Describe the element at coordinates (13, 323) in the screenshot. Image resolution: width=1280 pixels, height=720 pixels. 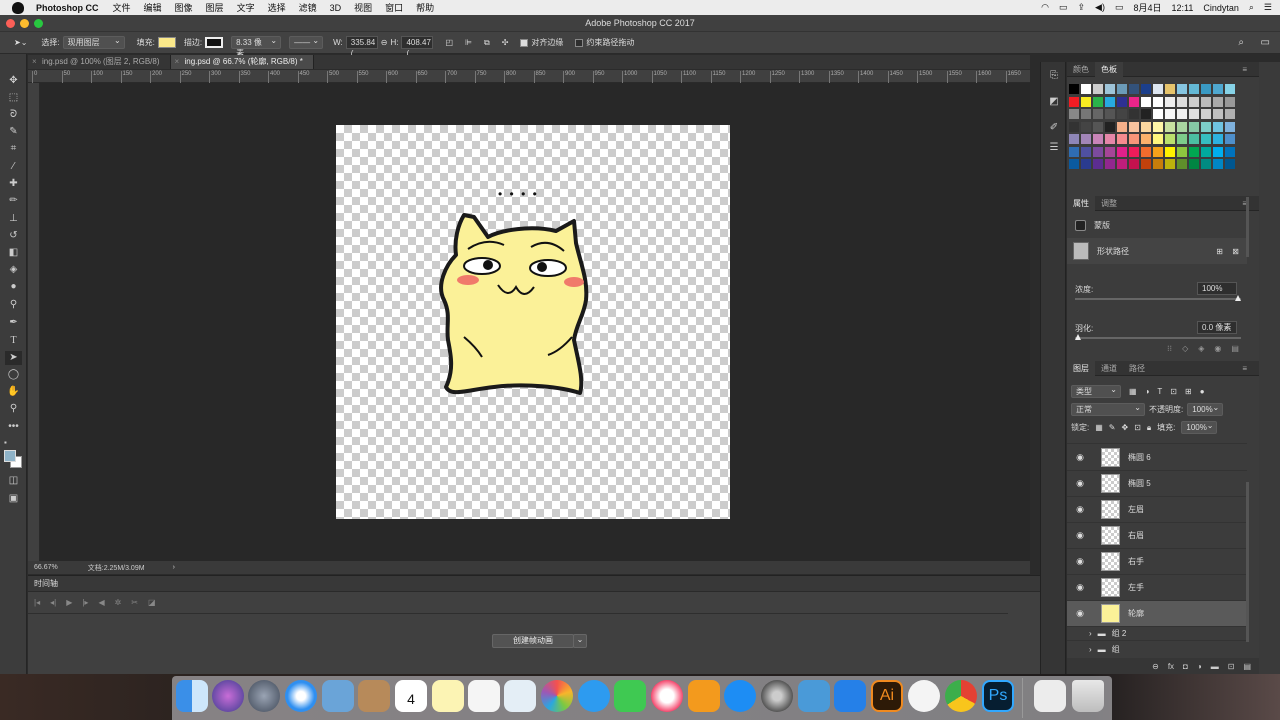
I see `pen-tool-icon: ✒` at that location.